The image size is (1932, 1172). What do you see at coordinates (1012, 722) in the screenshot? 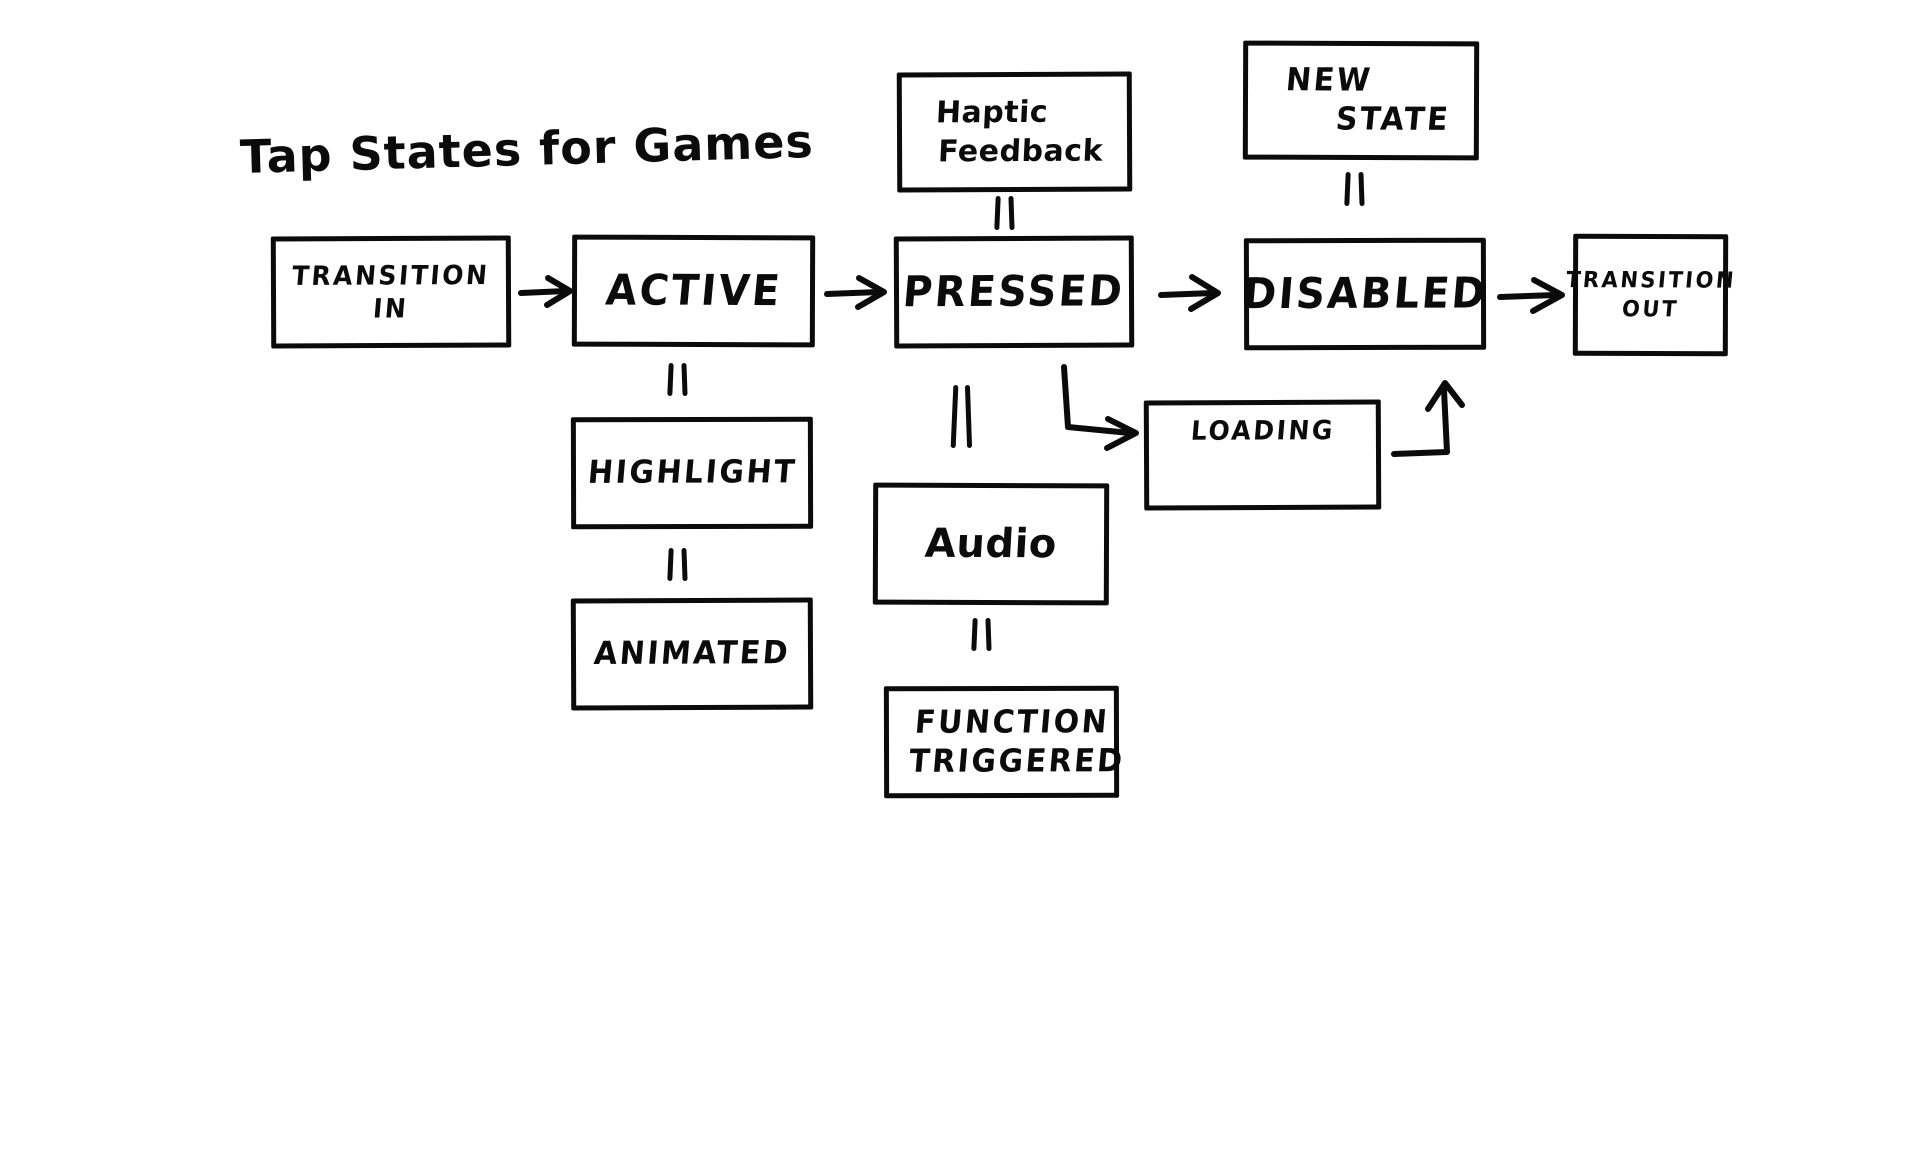
I see `node-function-triggered-line1: FUNCTION` at bounding box center [1012, 722].